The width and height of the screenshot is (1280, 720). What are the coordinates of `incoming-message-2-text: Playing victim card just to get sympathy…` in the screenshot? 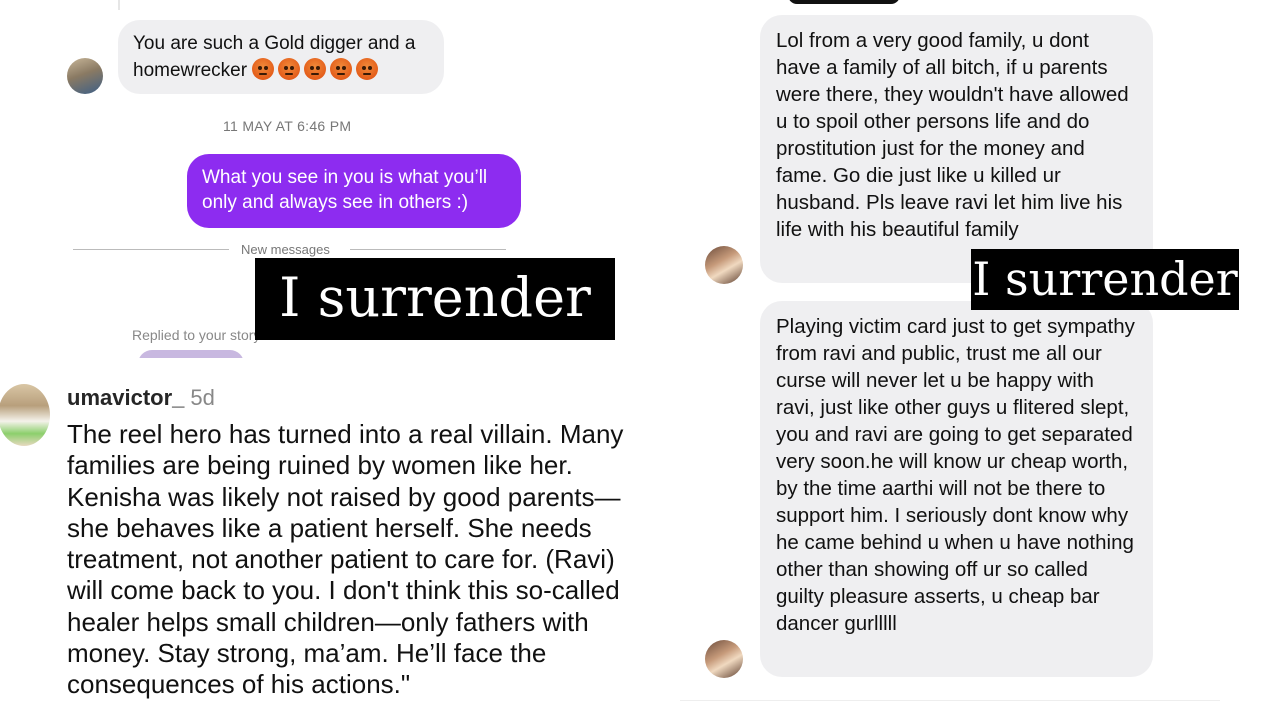 It's located at (955, 475).